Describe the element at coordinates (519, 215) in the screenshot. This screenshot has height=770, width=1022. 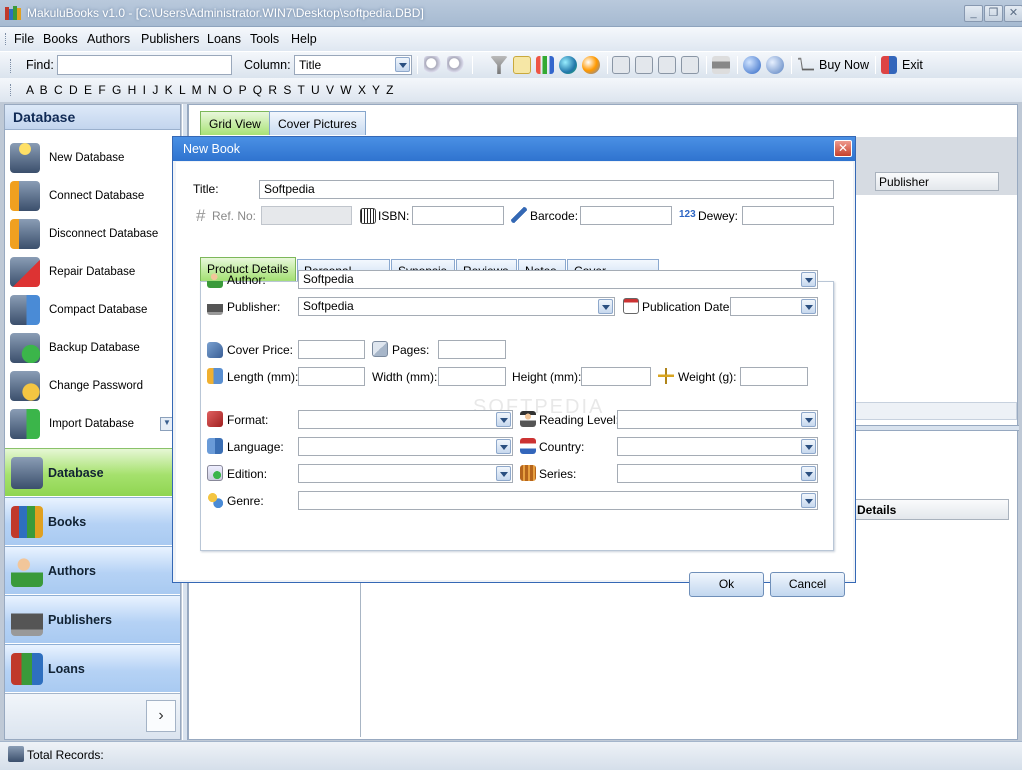
I see `barcode-scanner-icon` at that location.